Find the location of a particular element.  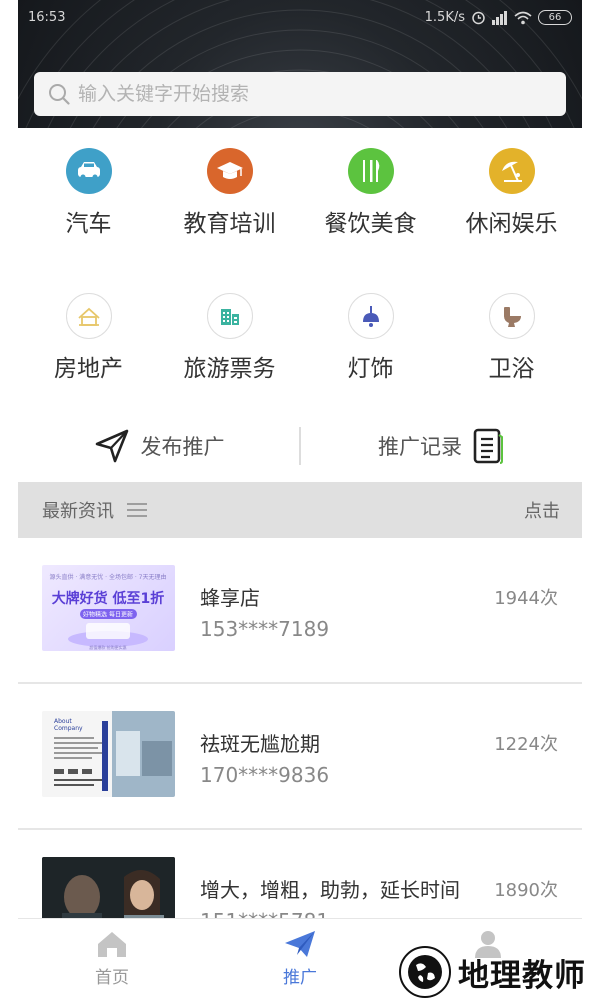

lamp-icon is located at coordinates (370, 316).